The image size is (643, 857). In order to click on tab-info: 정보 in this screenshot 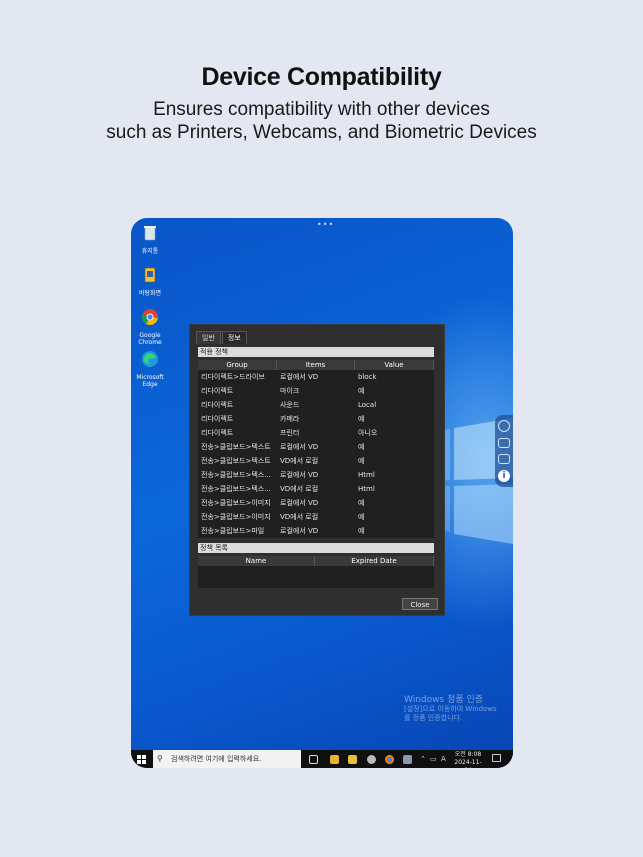, I will do `click(234, 337)`.